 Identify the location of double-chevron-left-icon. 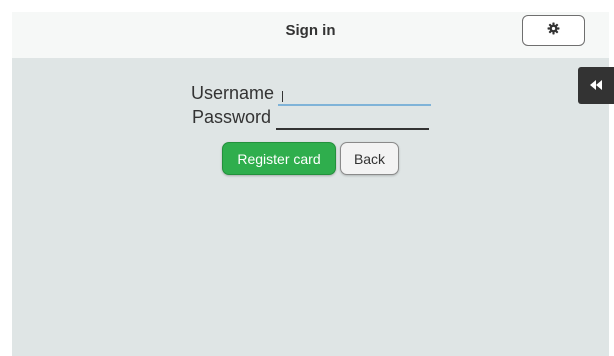
(596, 86).